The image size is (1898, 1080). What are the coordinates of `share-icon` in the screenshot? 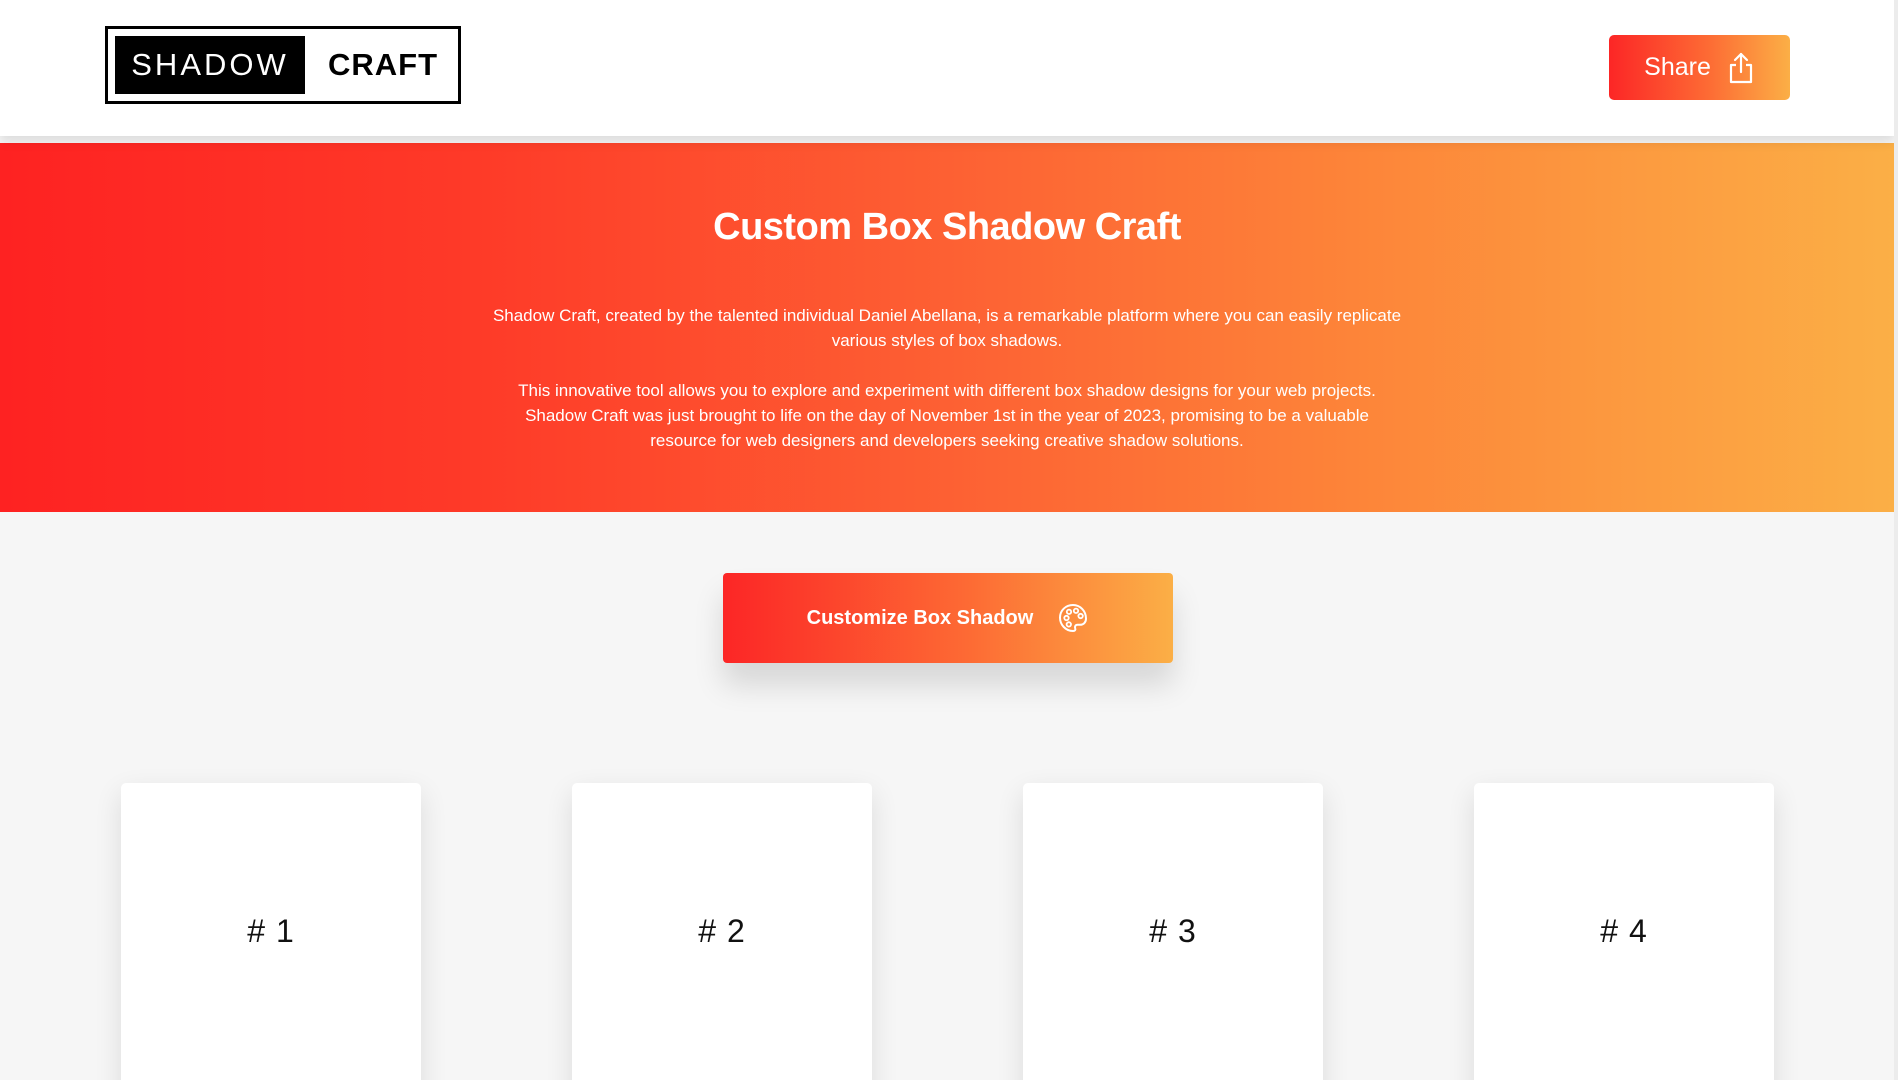 It's located at (1741, 68).